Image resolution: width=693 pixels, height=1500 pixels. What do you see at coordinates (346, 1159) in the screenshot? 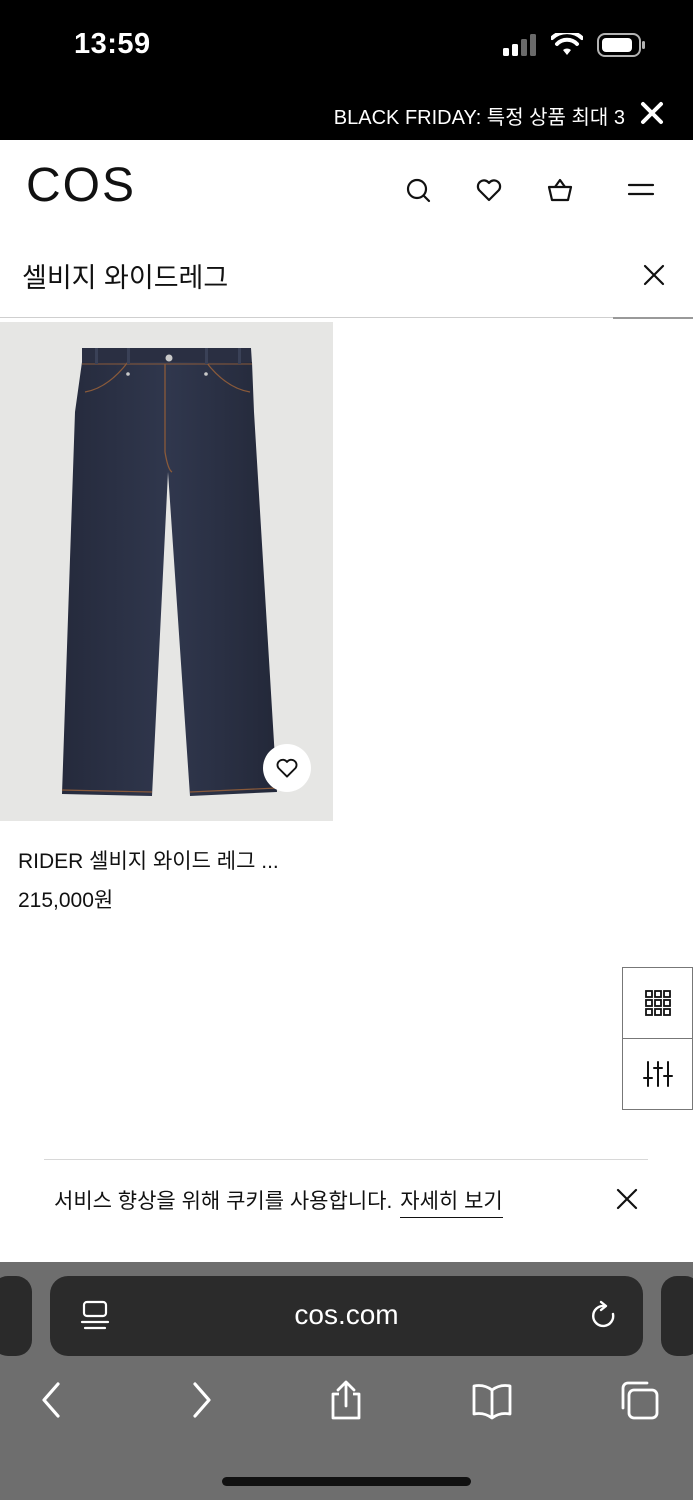
I see `cookie-divider` at bounding box center [346, 1159].